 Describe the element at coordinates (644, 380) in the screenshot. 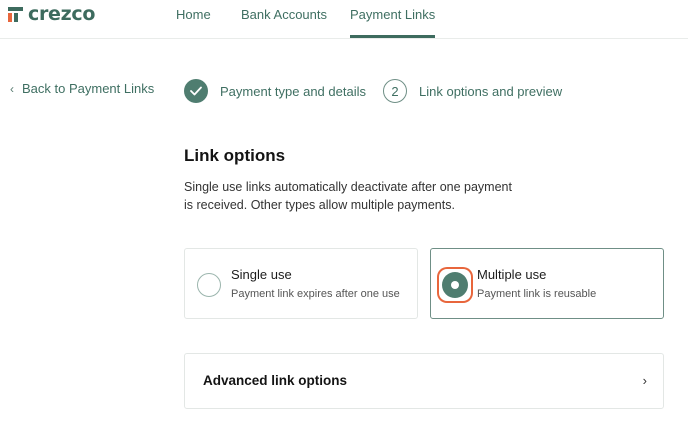

I see `chevron-right-icon: ›` at that location.